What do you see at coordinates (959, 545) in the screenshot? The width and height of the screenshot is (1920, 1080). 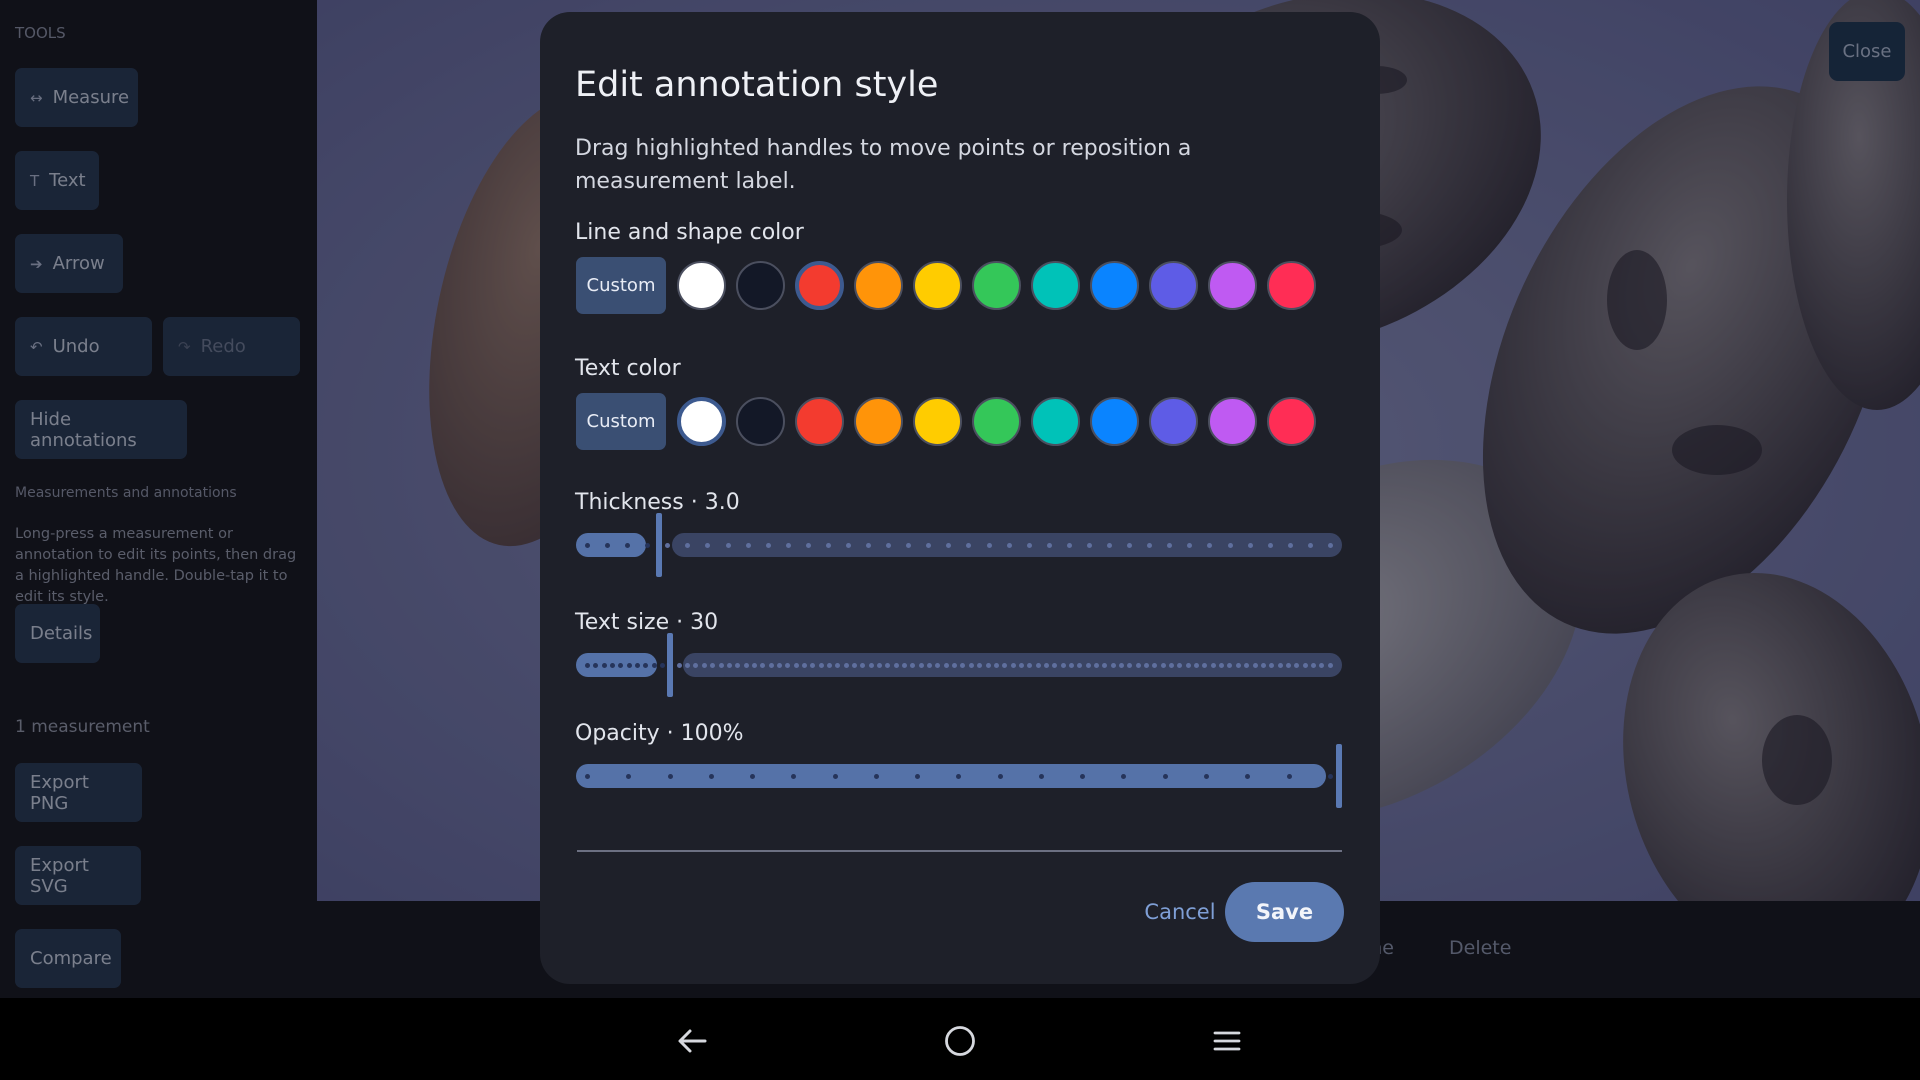 I see `thickness-slider` at bounding box center [959, 545].